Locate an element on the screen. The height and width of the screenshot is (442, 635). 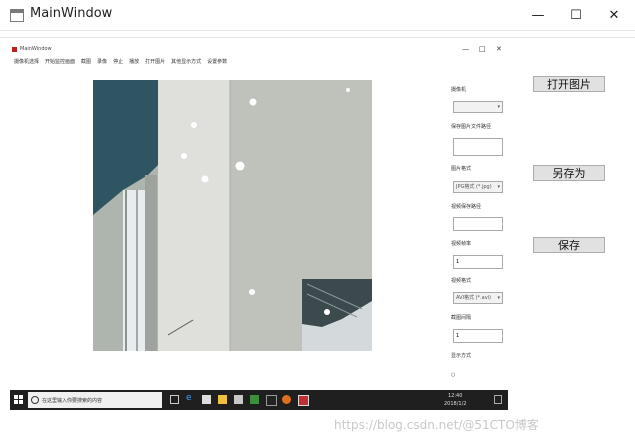
video-format-select: AVI格式 (*.avi) ▾ is located at coordinates (478, 298).